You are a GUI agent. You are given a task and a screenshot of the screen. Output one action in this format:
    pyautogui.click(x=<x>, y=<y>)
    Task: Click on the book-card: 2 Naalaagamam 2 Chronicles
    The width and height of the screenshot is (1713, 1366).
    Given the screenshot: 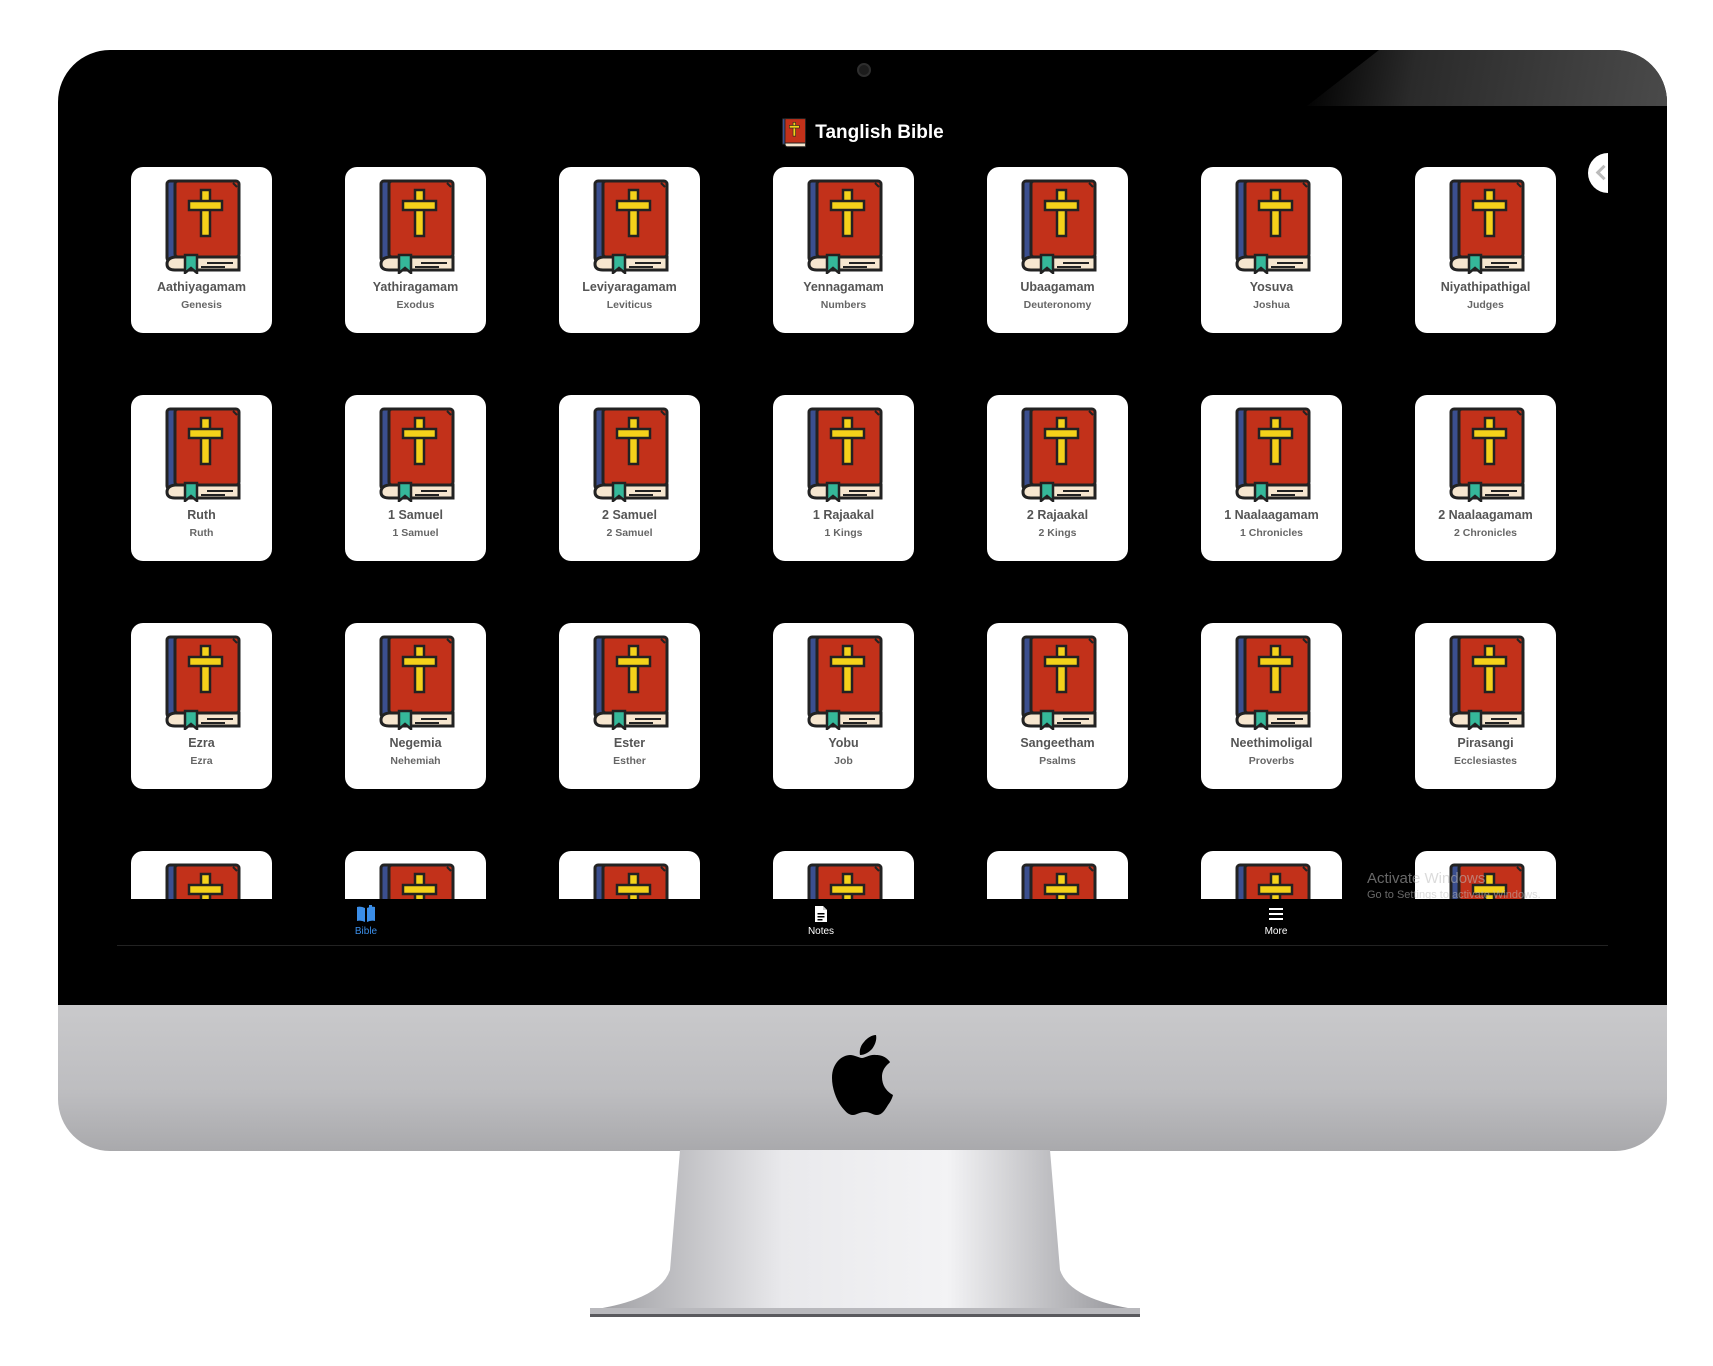 What is the action you would take?
    pyautogui.click(x=1485, y=478)
    